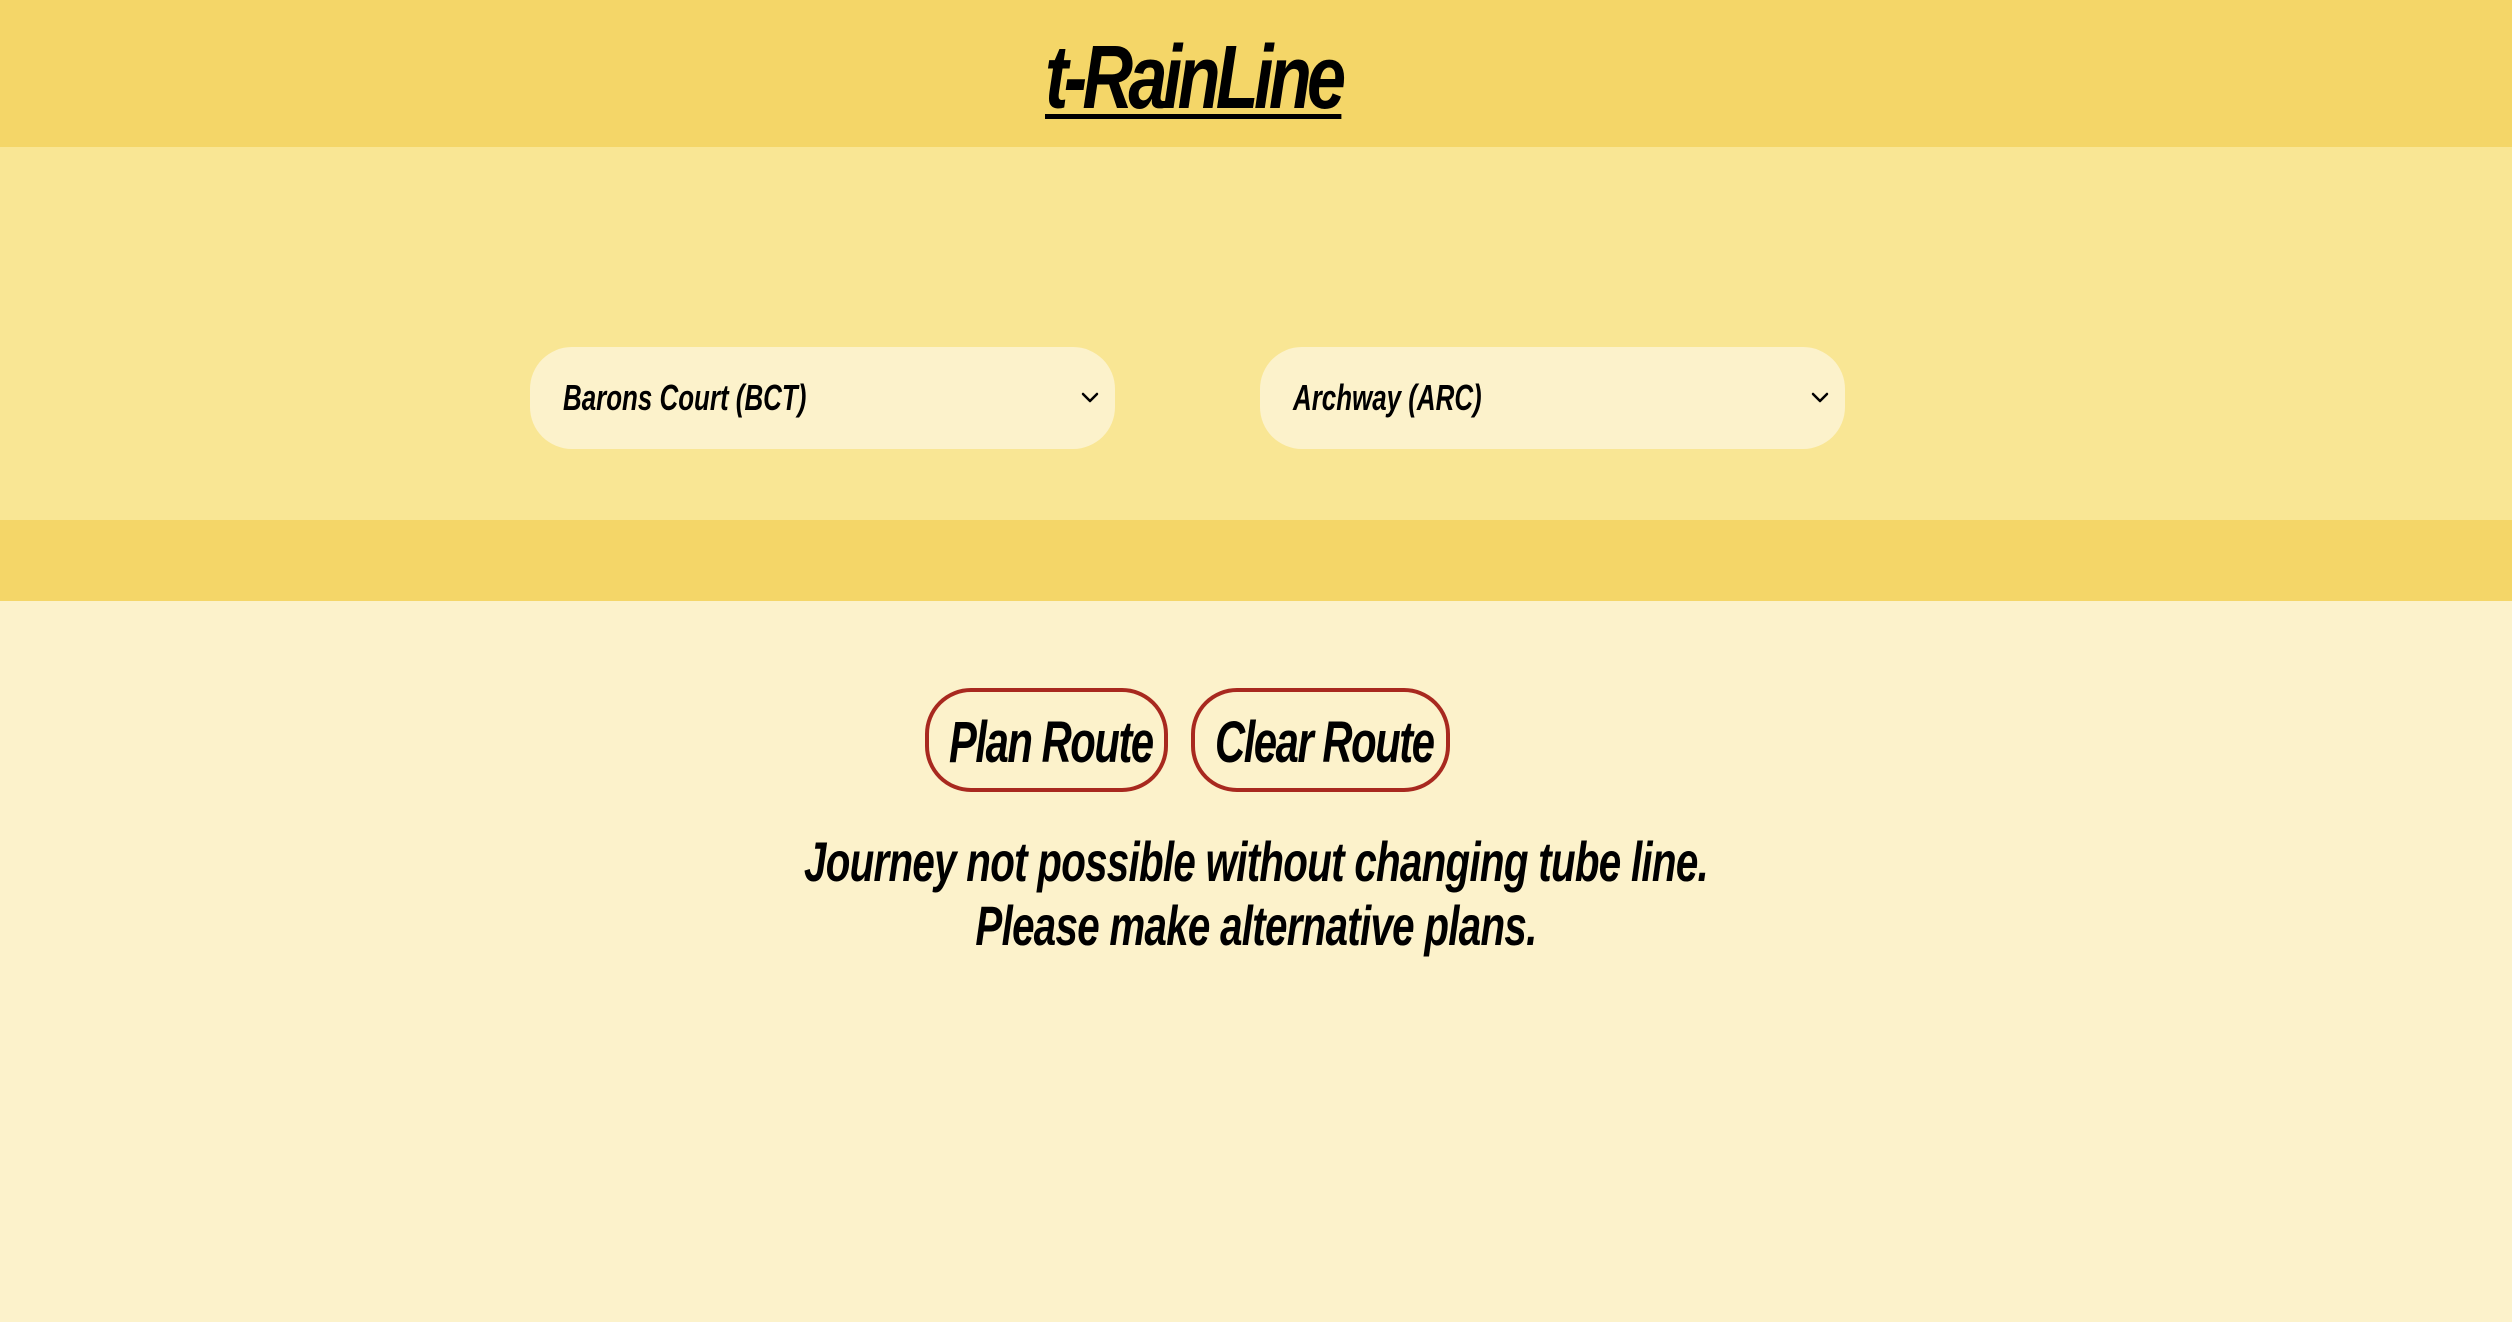  Describe the element at coordinates (822, 398) in the screenshot. I see `from-station-select: Barons Court (BCT)` at that location.